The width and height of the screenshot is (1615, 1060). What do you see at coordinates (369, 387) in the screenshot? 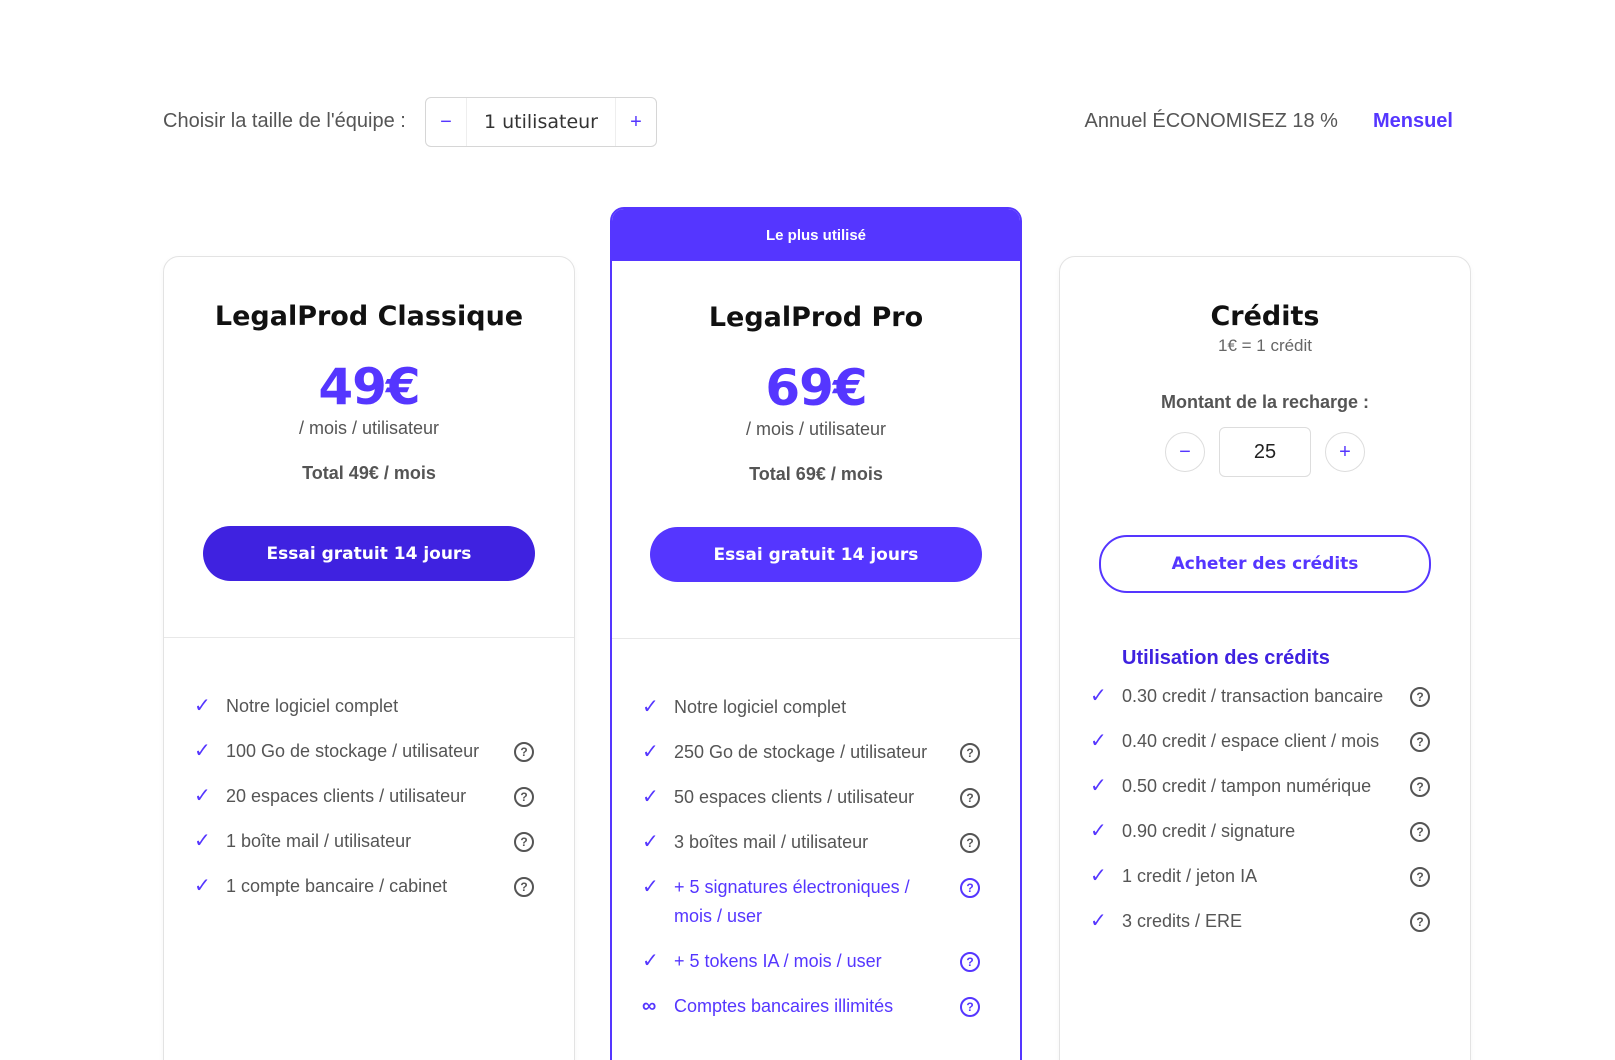
I see `plan-price: 49€` at bounding box center [369, 387].